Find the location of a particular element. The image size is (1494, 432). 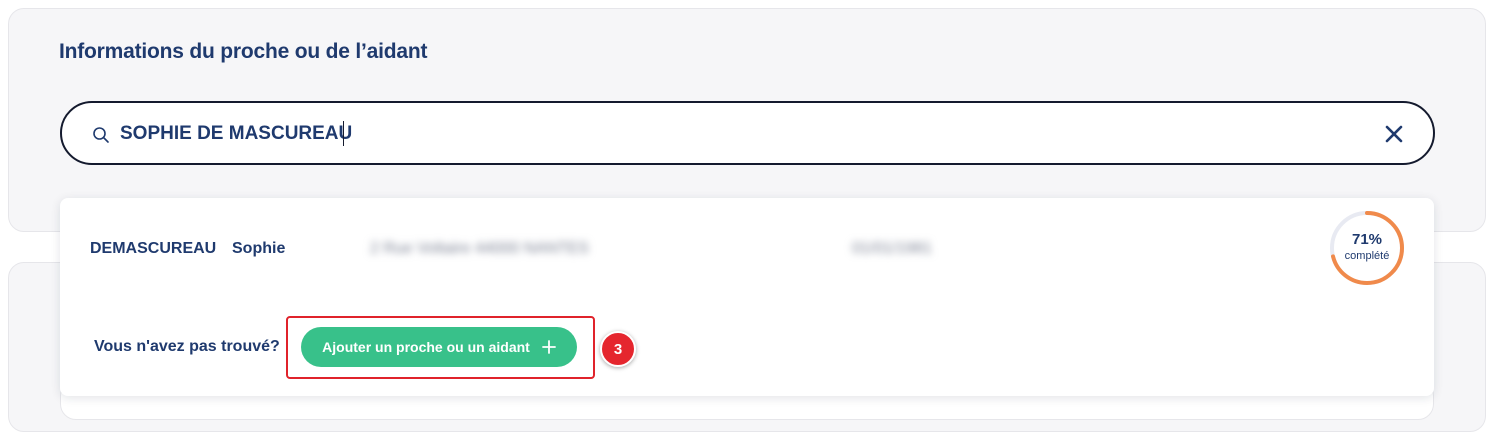

search-icon is located at coordinates (101, 135).